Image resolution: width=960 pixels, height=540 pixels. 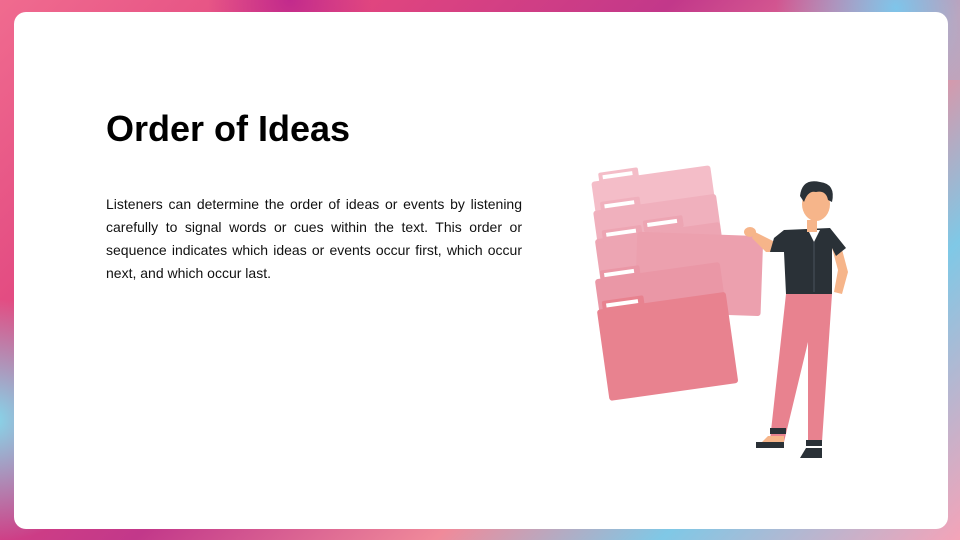 What do you see at coordinates (228, 128) in the screenshot?
I see `slide-title: Order of Ideas` at bounding box center [228, 128].